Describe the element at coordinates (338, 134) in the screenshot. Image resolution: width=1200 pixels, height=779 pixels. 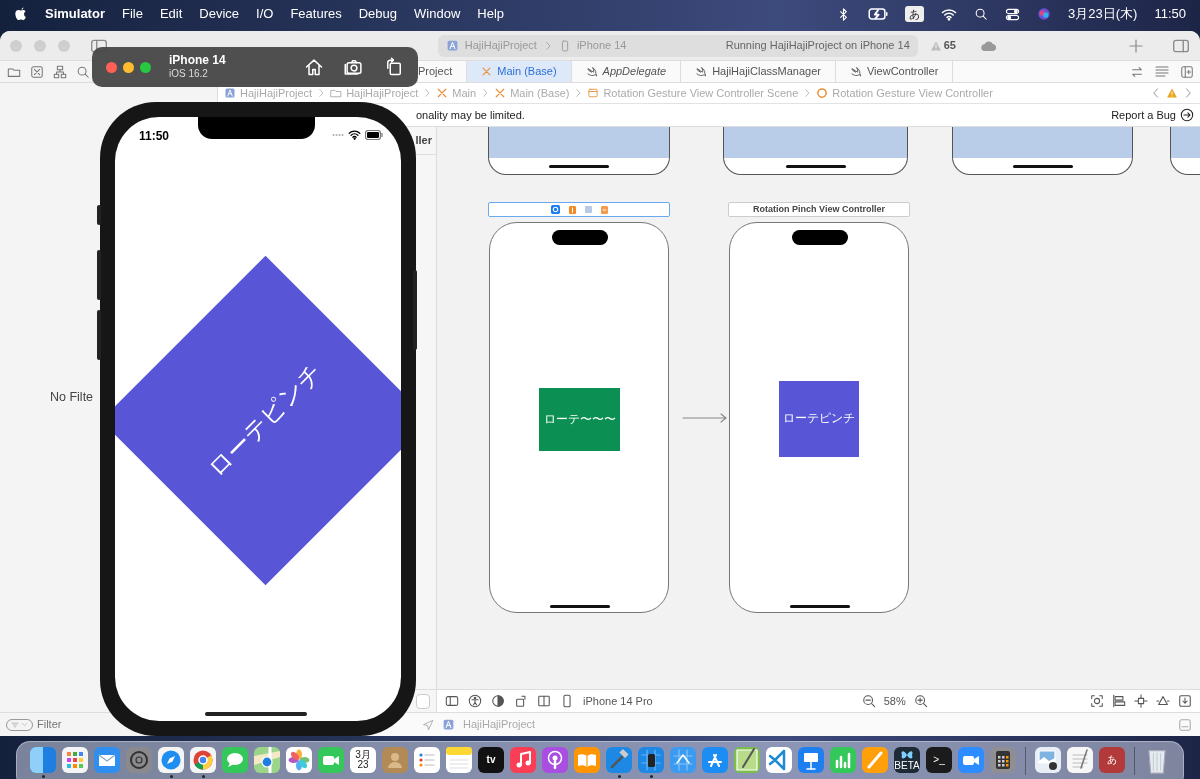
I see `signal-icon` at that location.